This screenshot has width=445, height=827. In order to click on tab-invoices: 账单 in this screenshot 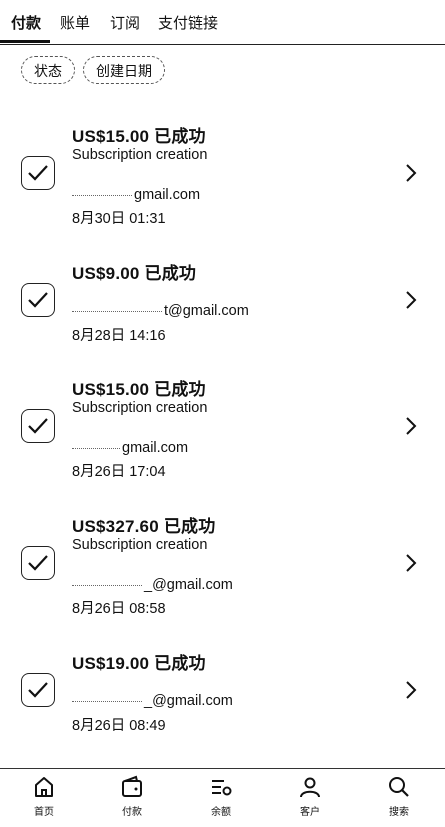, I will do `click(75, 22)`.